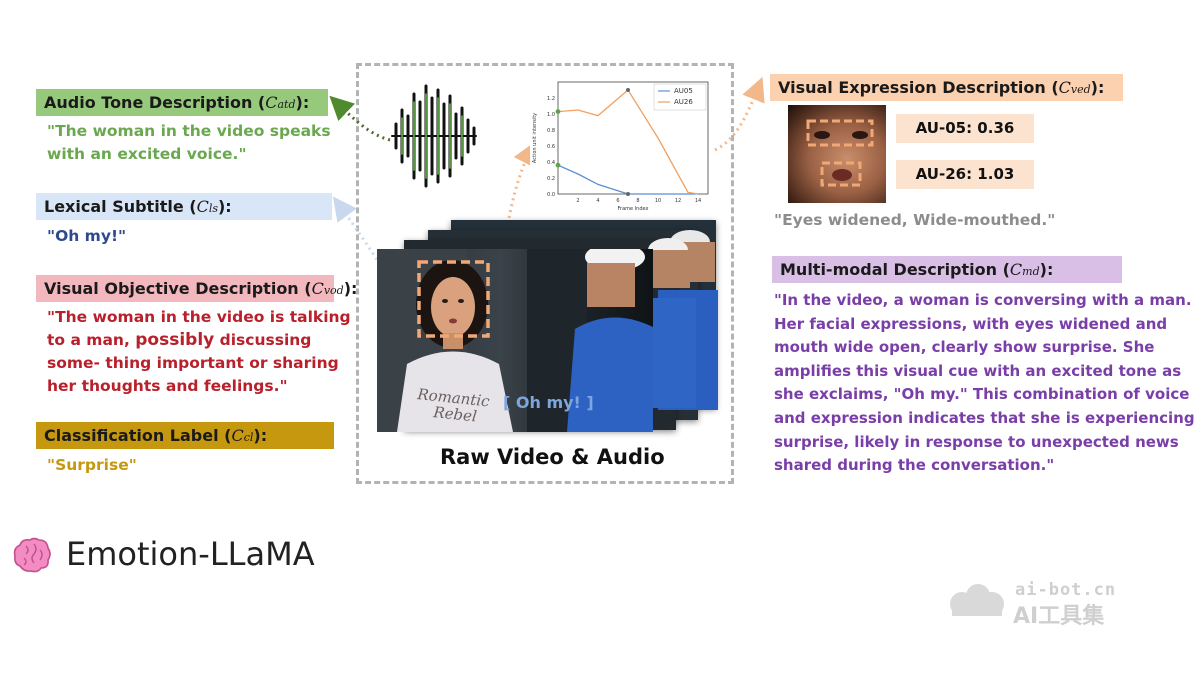  What do you see at coordinates (535, 138) in the screenshot?
I see `chart-ylabel: Action unit intensity` at bounding box center [535, 138].